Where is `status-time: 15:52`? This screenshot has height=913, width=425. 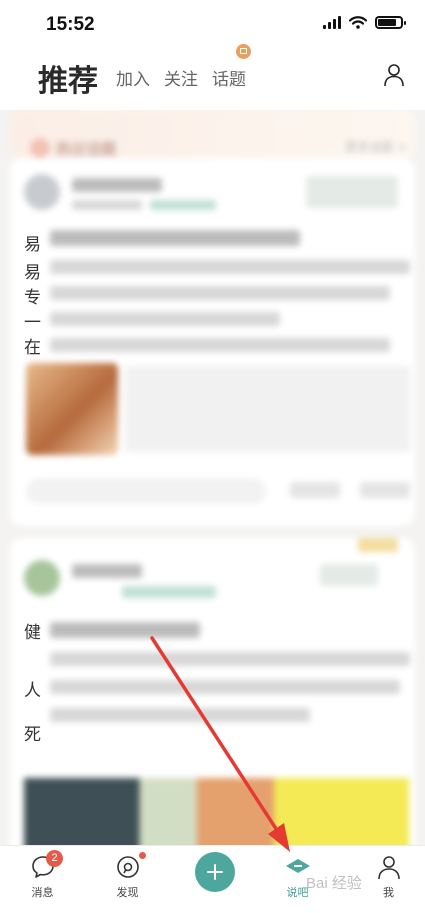
status-time: 15:52 is located at coordinates (70, 24).